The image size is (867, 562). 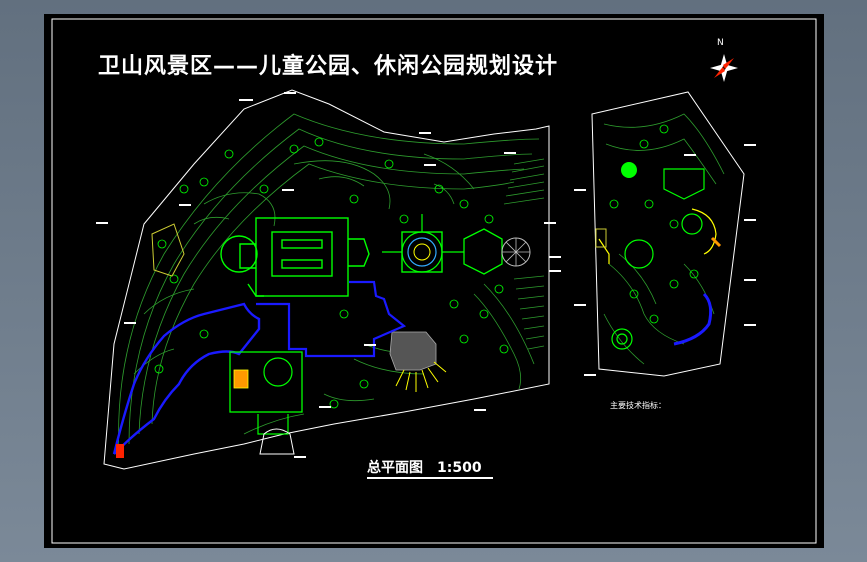 I want to click on leisure-park-plan, so click(x=665, y=234).